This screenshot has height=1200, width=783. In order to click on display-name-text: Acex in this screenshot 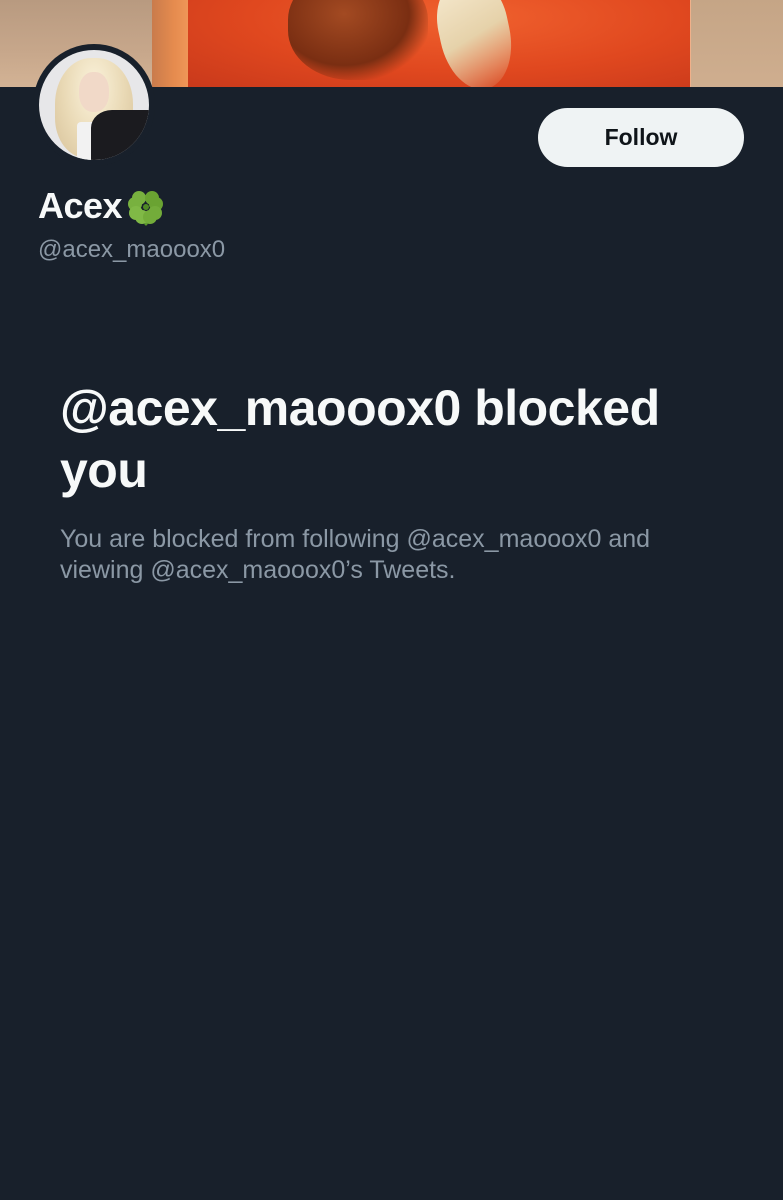, I will do `click(80, 205)`.